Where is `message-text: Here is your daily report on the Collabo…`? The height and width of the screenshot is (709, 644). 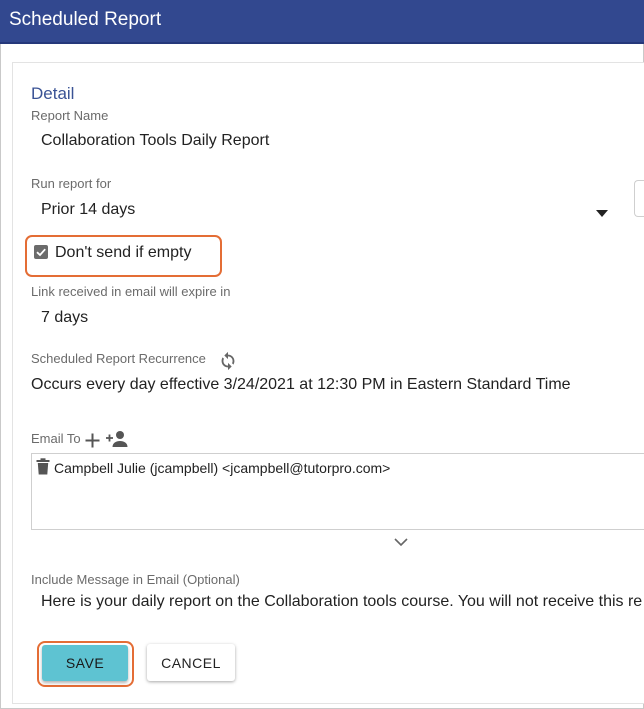 message-text: Here is your daily report on the Collabo… is located at coordinates (342, 601).